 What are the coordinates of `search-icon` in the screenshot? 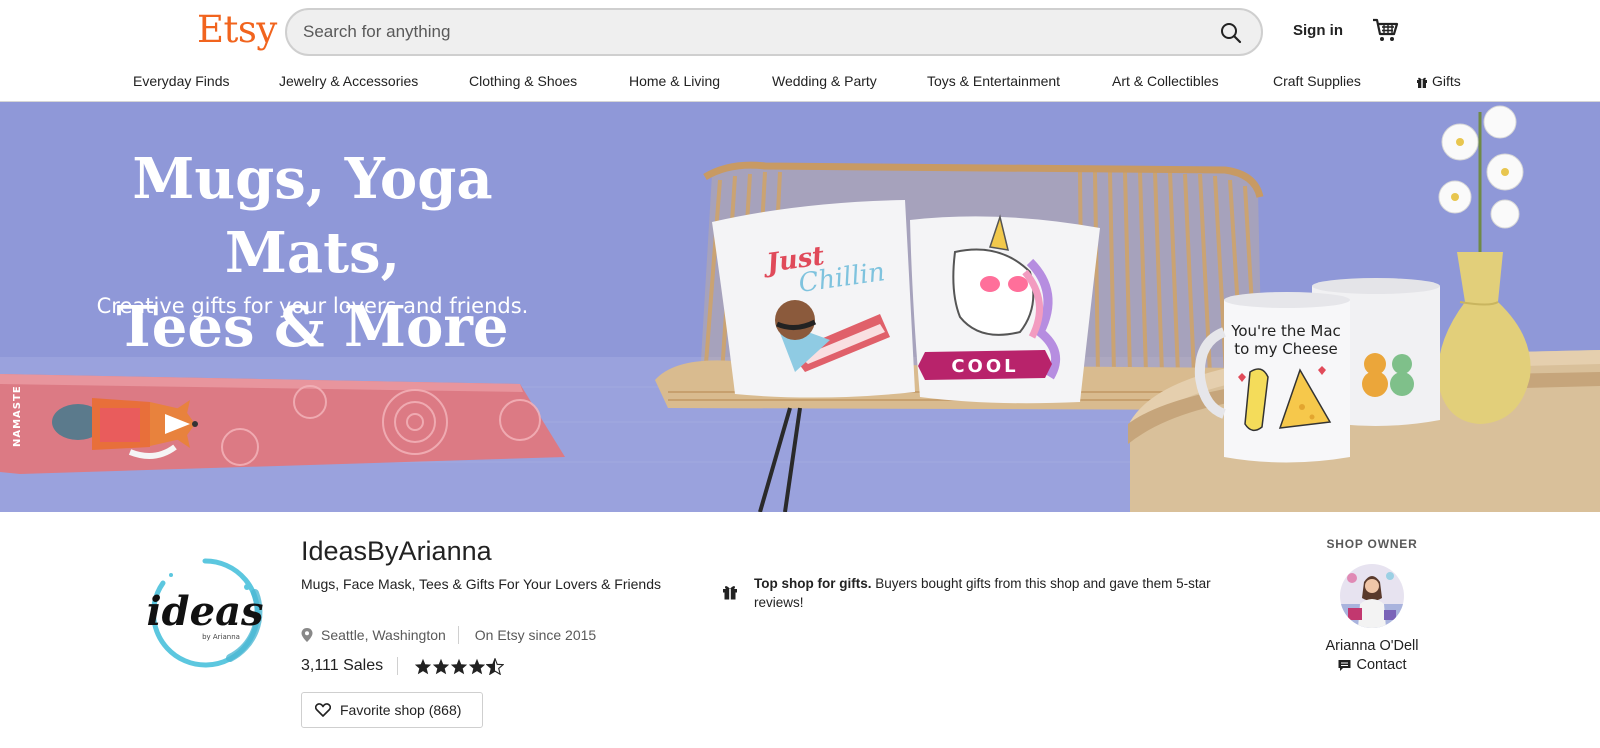 It's located at (1231, 33).